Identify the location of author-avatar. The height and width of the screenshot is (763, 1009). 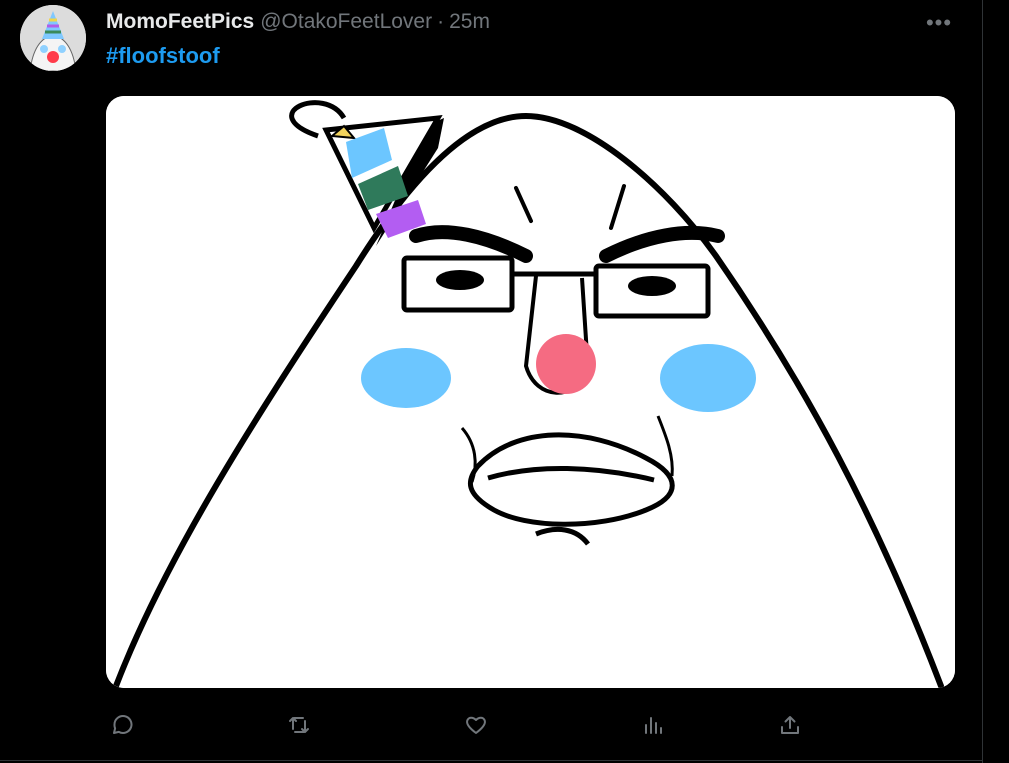
(53, 38).